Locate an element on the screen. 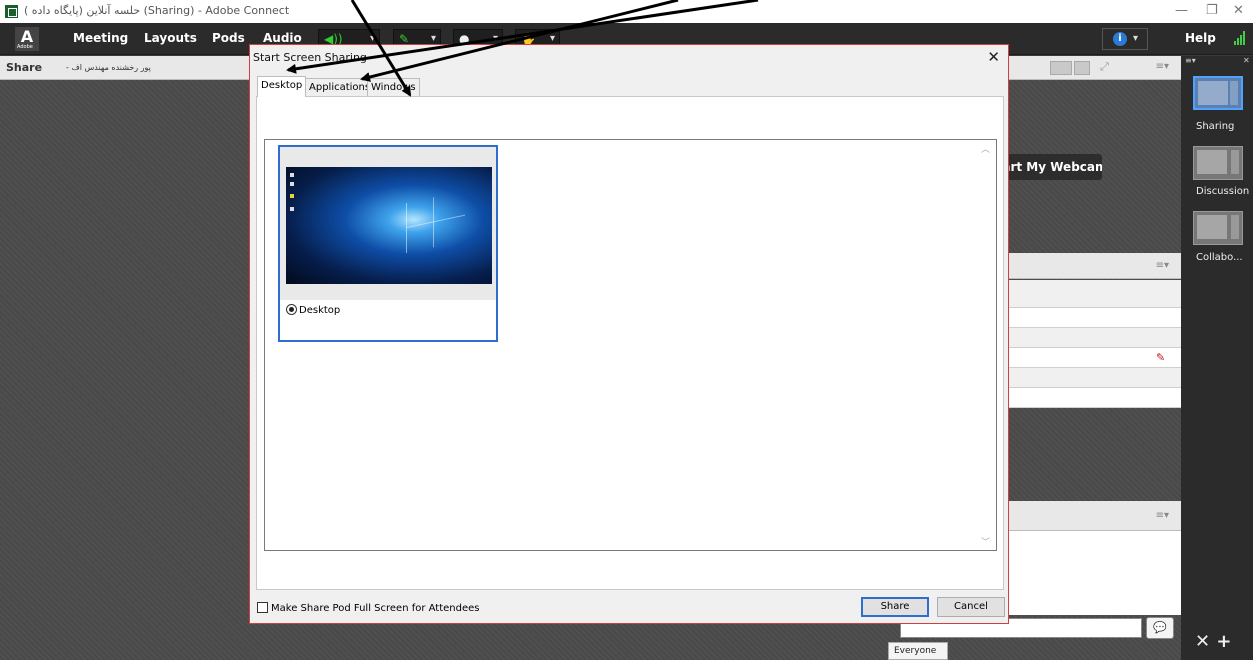  tab-windows: Windows is located at coordinates (393, 87).